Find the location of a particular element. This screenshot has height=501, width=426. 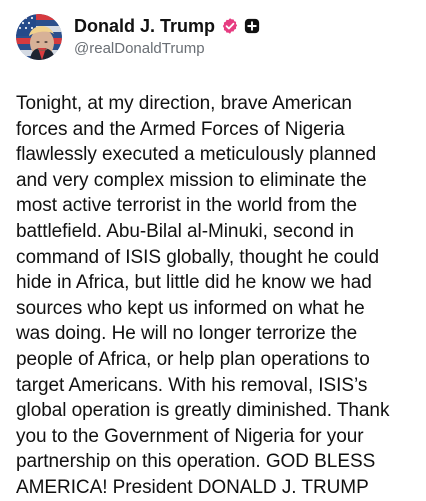

author-identity: Donald J. Trump @realDonaldTrump is located at coordinates (167, 37).